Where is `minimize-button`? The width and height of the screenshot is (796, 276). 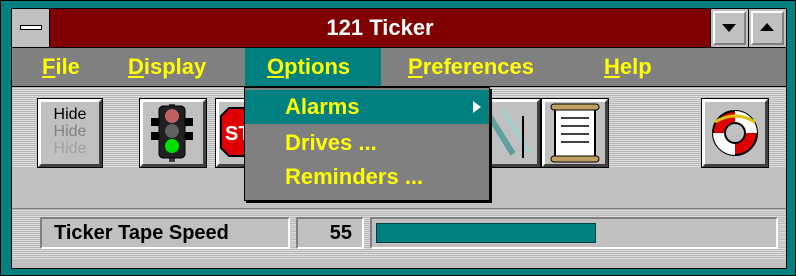
minimize-button is located at coordinates (729, 28).